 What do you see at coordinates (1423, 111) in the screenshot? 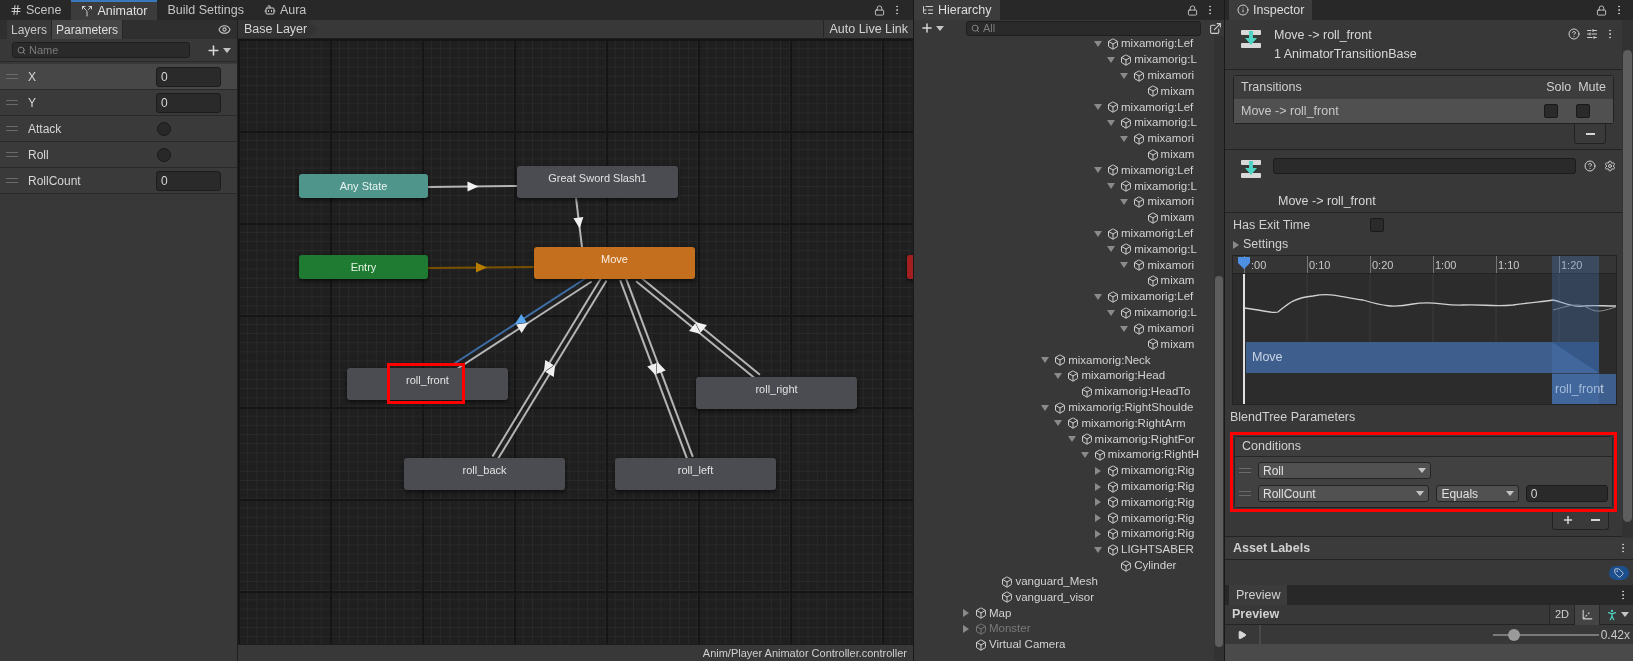
I see `transition-row: Move -> roll_front` at bounding box center [1423, 111].